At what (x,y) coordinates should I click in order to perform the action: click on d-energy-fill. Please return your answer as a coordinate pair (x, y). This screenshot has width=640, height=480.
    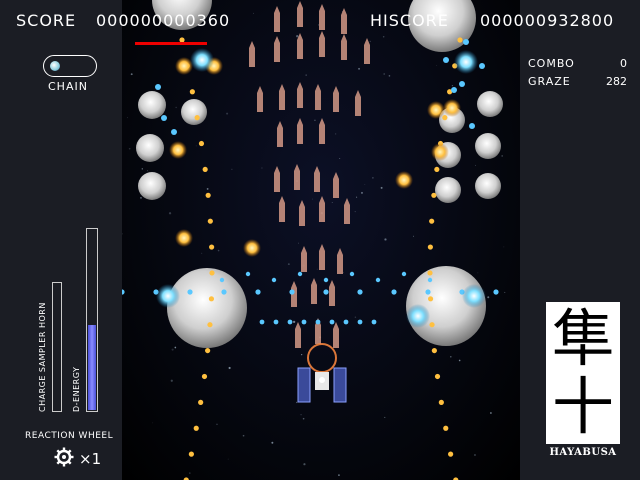
    Looking at the image, I should click on (92, 367).